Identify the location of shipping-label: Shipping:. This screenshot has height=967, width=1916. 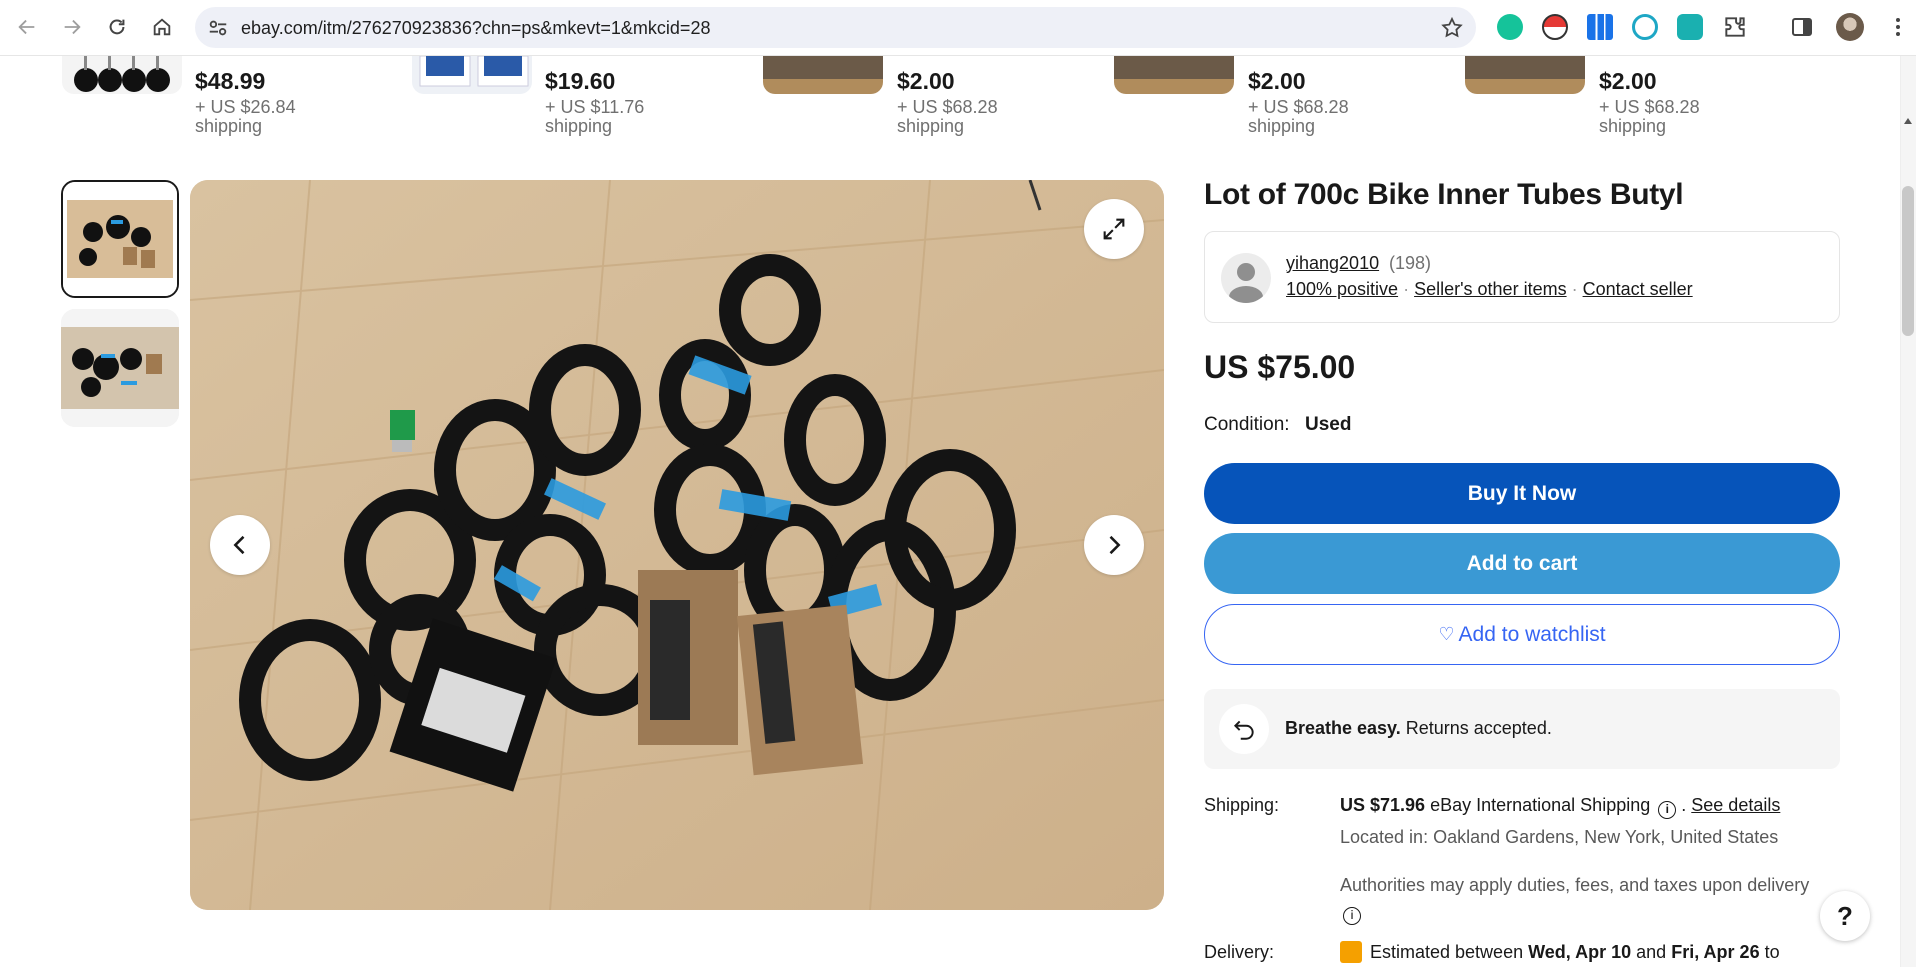
(1242, 805).